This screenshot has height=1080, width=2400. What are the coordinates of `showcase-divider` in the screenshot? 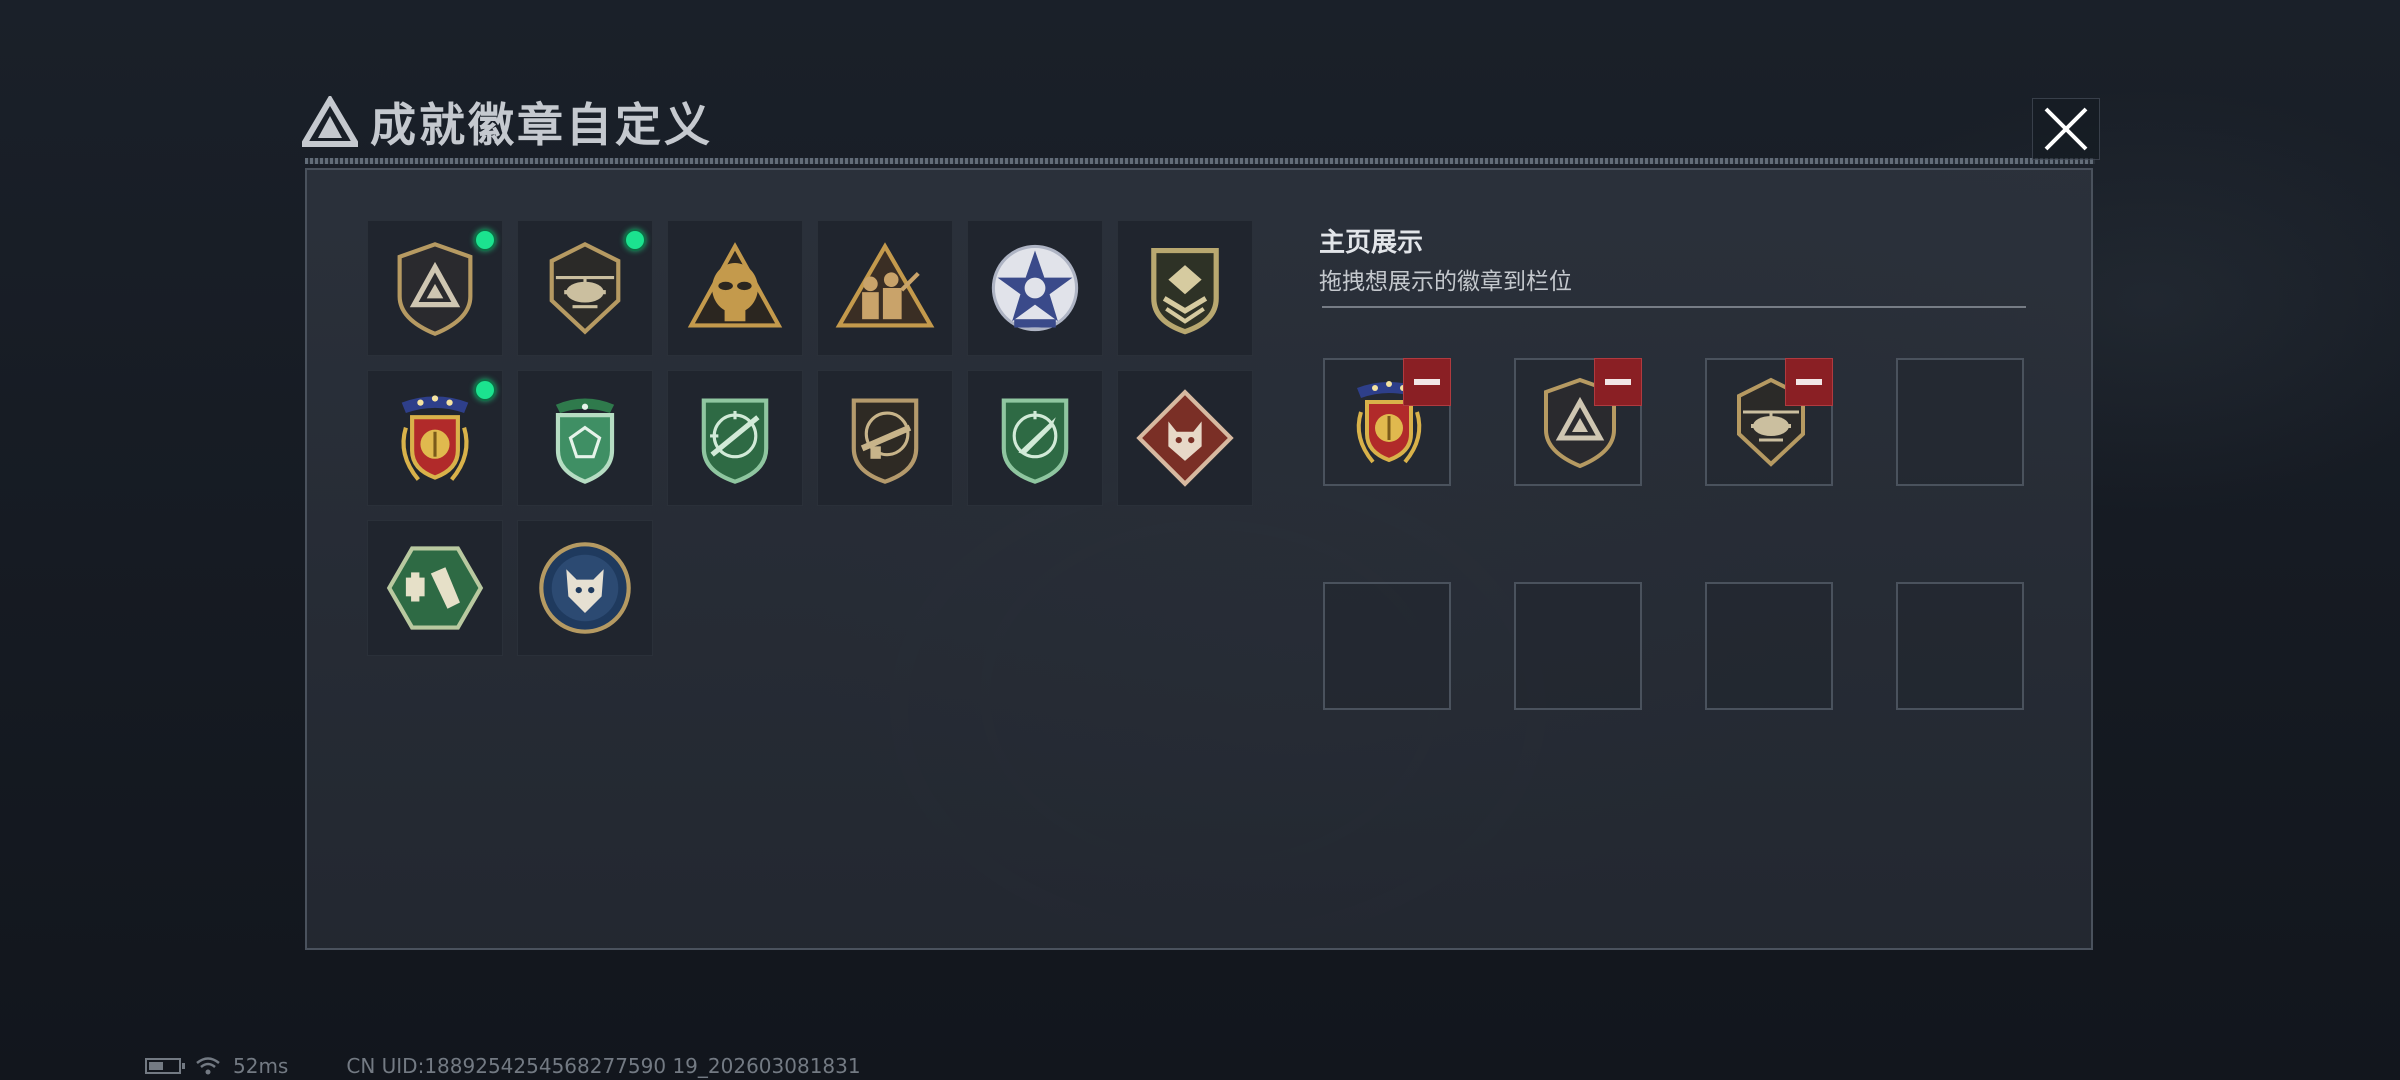 It's located at (1674, 307).